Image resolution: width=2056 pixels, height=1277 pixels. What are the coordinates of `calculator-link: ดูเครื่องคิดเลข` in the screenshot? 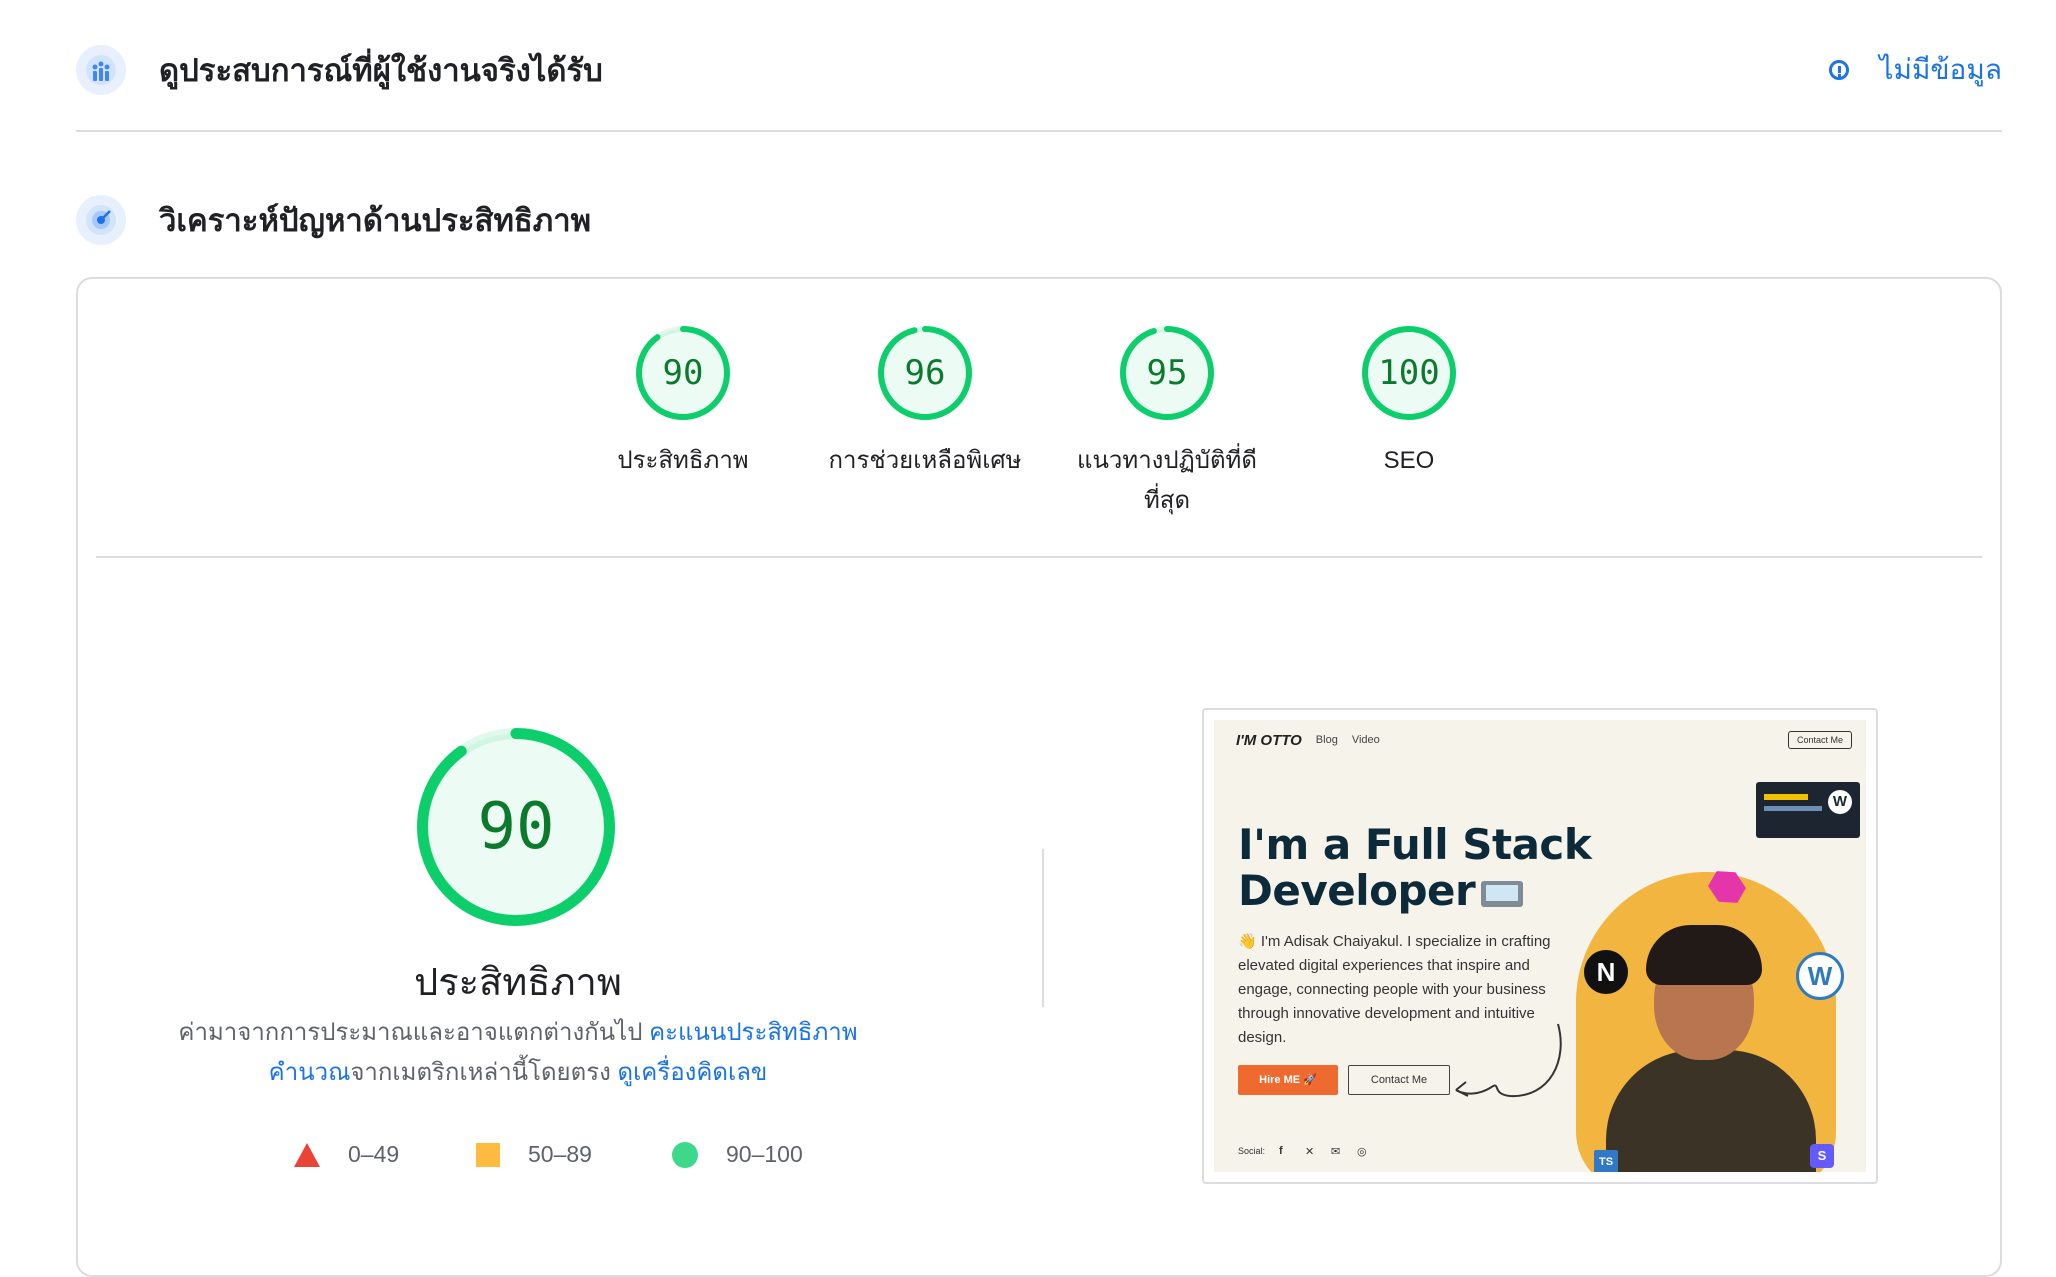 It's located at (692, 1072).